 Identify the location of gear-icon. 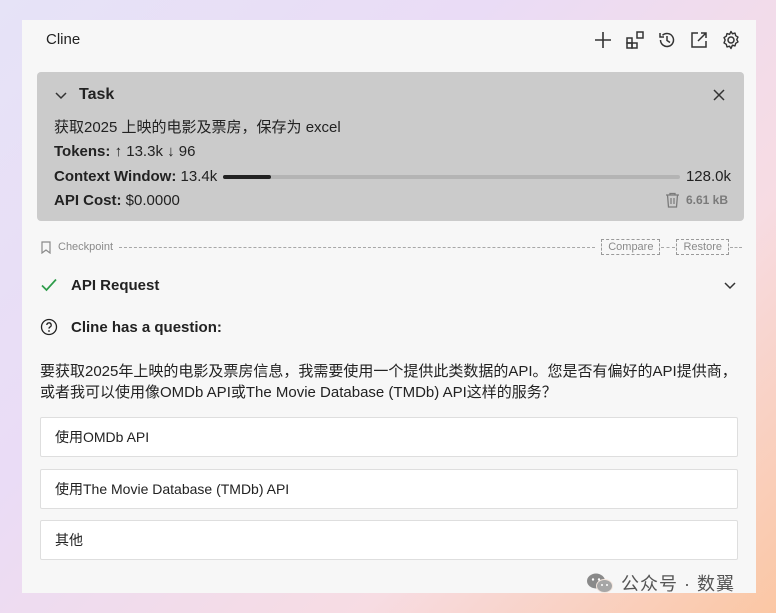
(731, 40).